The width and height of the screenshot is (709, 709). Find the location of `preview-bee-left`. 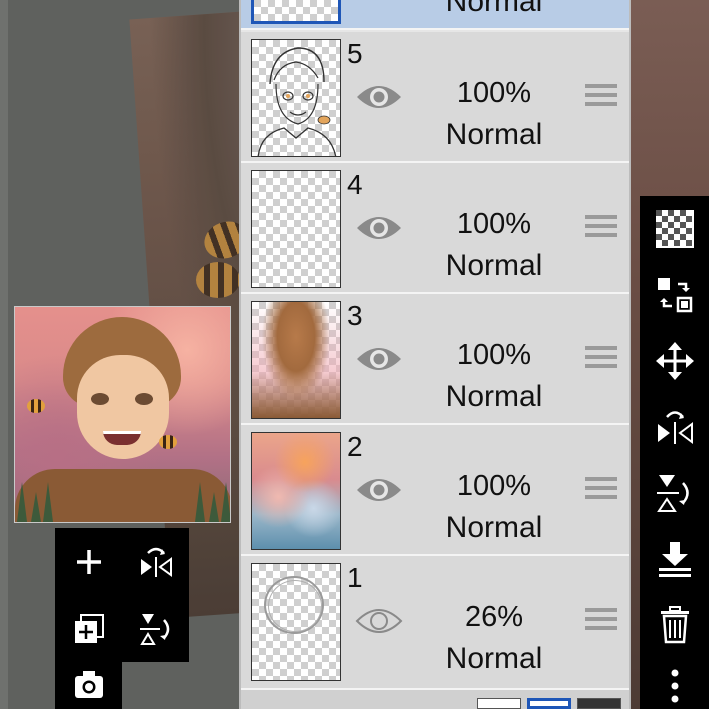

preview-bee-left is located at coordinates (36, 406).